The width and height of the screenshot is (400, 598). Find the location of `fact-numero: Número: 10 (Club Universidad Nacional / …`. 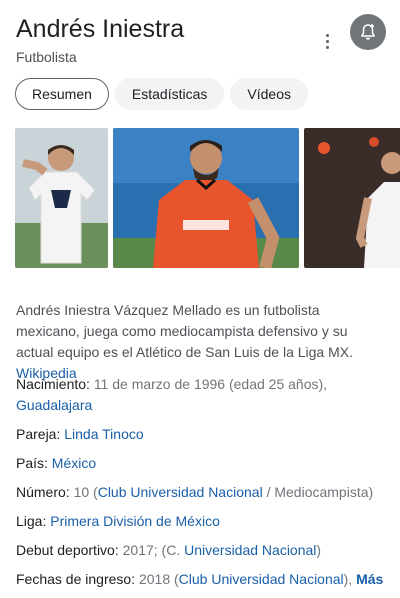

fact-numero: Número: 10 (Club Universidad Nacional / … is located at coordinates (203, 492).